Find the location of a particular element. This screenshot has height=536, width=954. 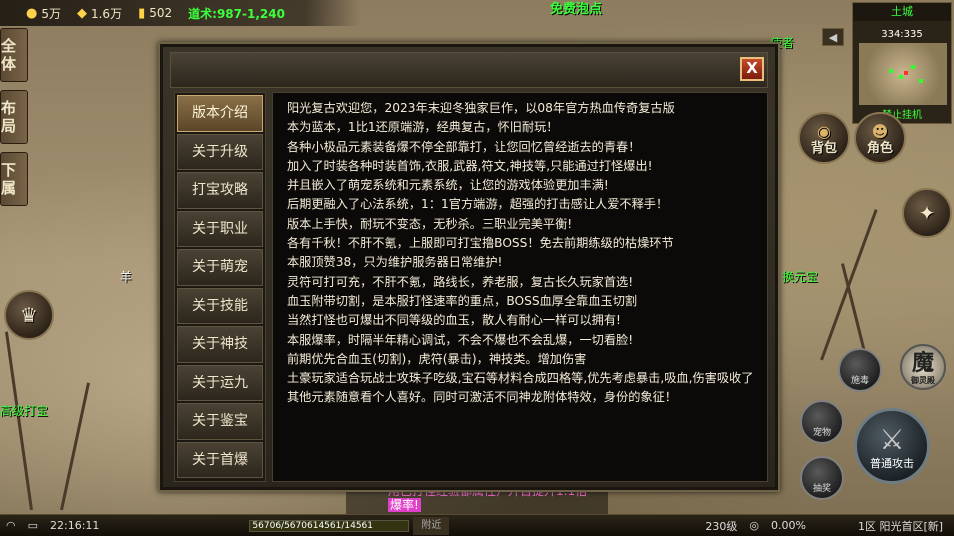

character-button: ☻ 角色 is located at coordinates (880, 138).